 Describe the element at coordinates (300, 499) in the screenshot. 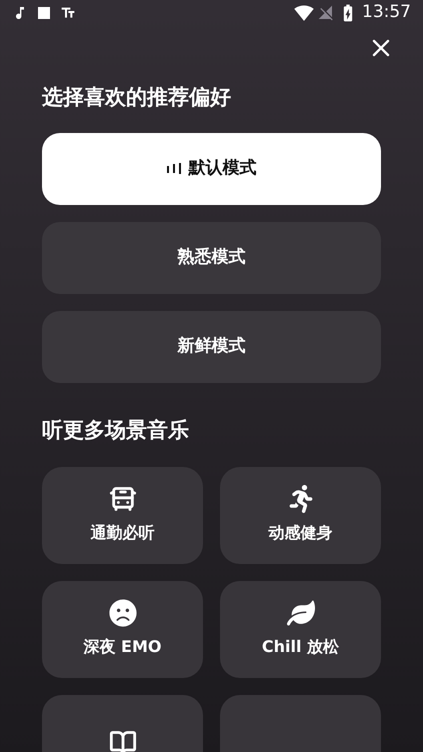

I see `running-person-icon` at that location.